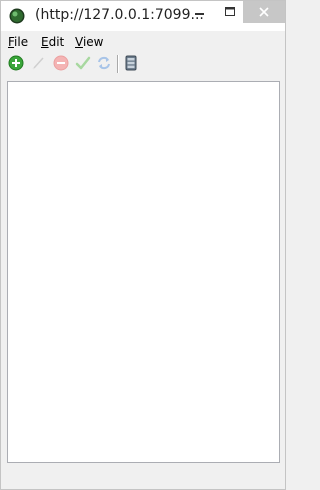 The width and height of the screenshot is (320, 490). I want to click on close-button, so click(264, 12).